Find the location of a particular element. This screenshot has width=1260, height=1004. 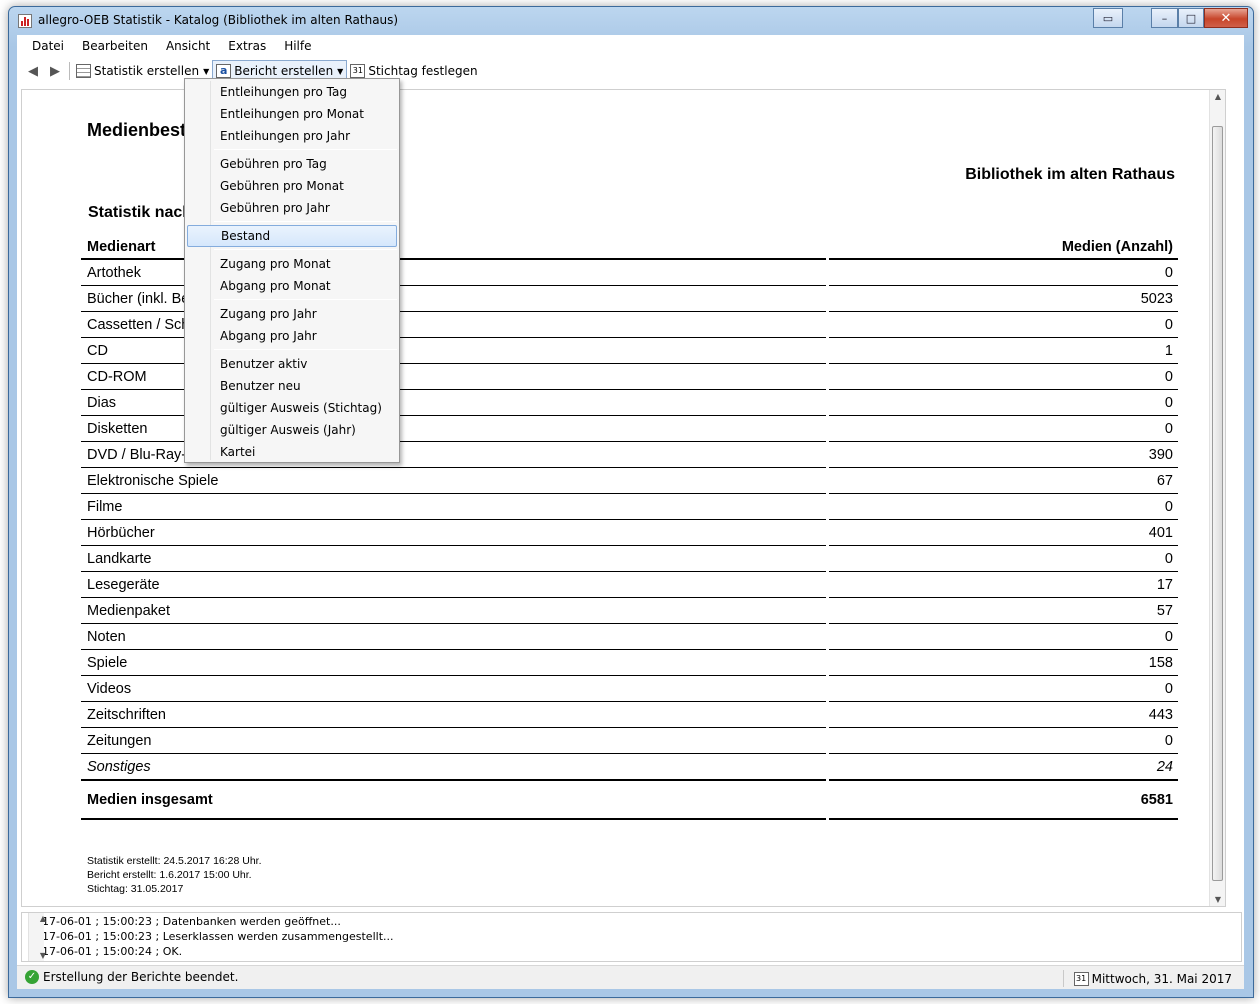

table-row-sonstiges: Sonstiges 24 is located at coordinates (629, 767).